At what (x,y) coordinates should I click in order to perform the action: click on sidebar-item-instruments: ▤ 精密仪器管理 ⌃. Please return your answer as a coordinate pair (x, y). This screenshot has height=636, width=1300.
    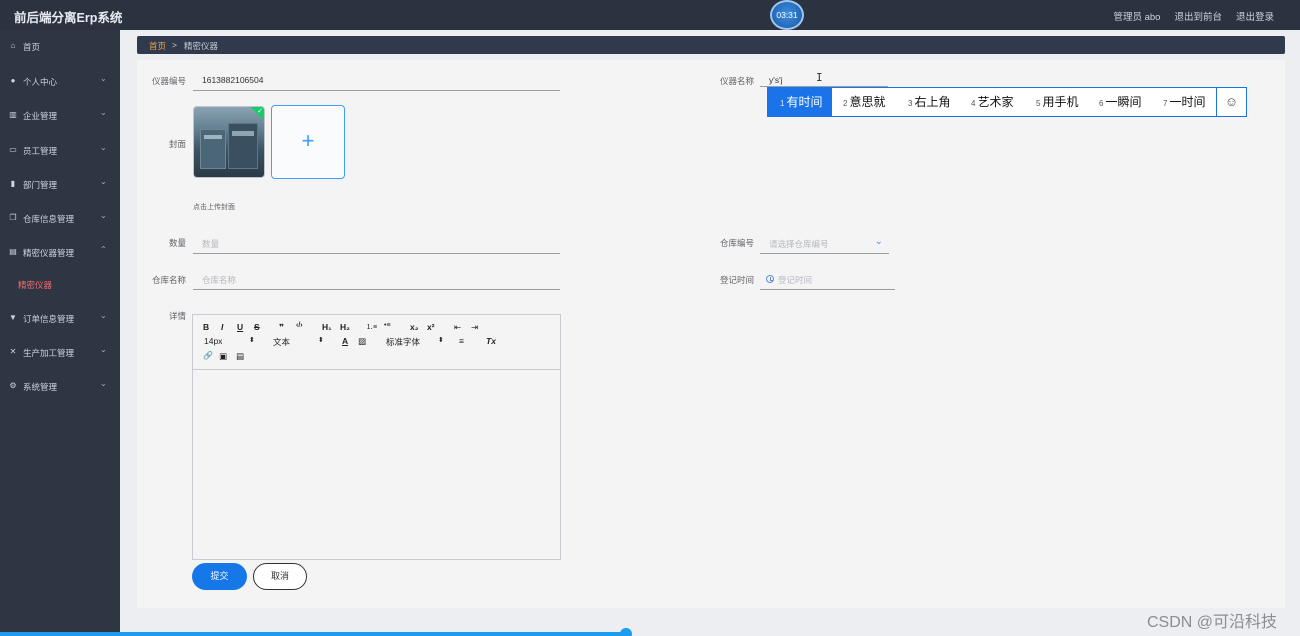
    Looking at the image, I should click on (60, 253).